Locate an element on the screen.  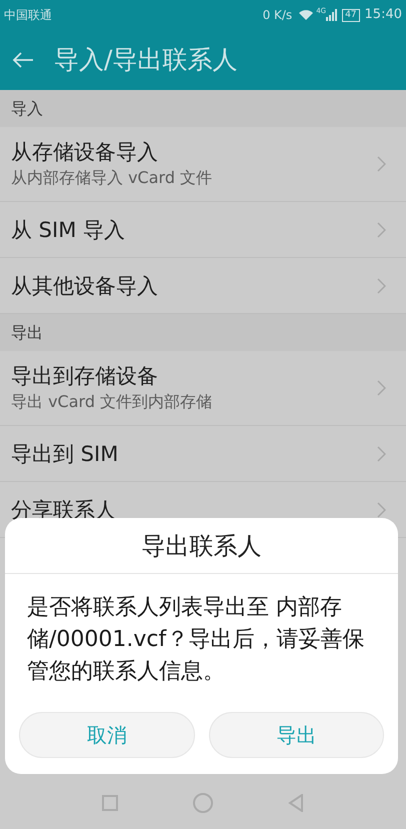
item-title: 从其他设备导入 is located at coordinates (85, 286).